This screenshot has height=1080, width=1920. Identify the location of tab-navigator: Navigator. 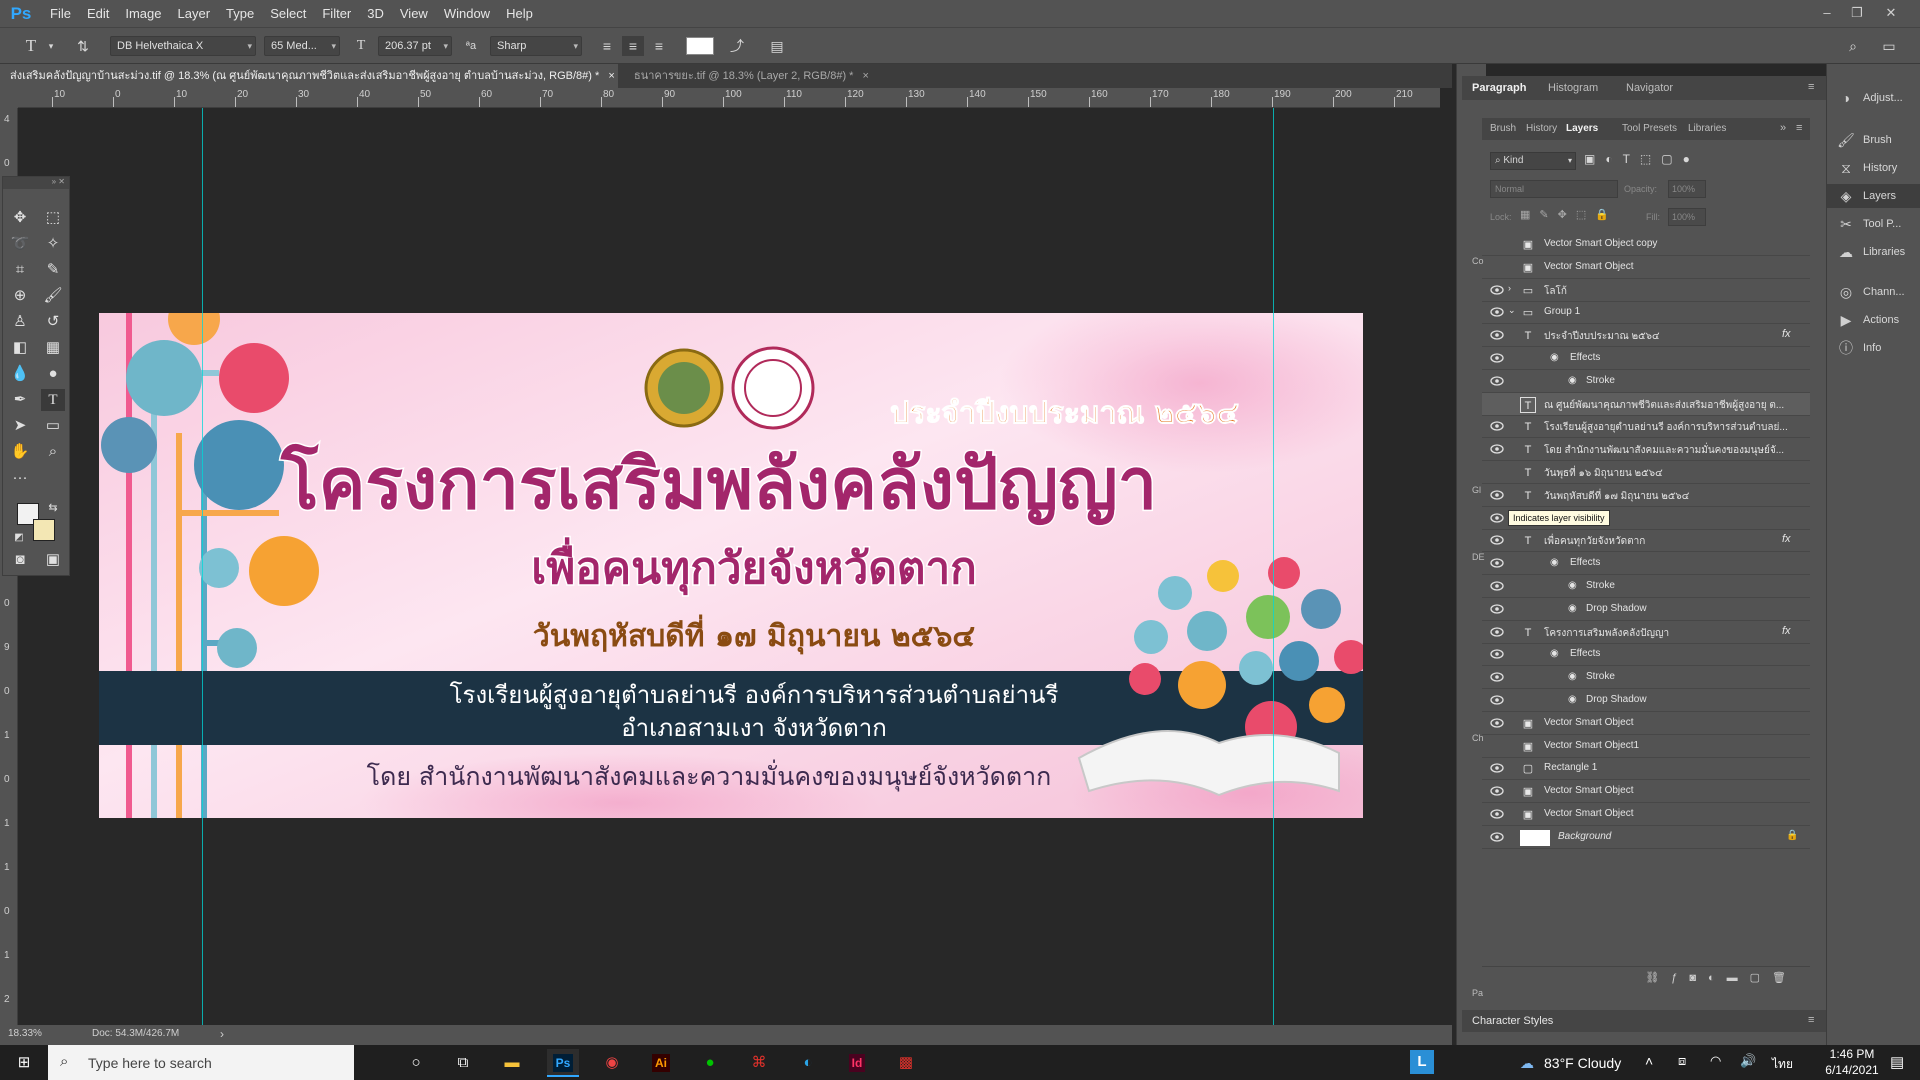
(1649, 88).